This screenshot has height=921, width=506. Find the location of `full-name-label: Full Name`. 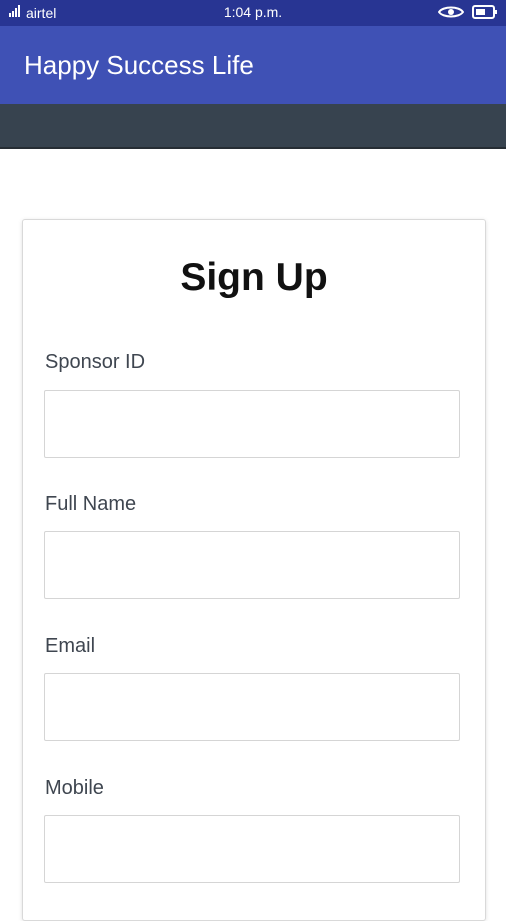

full-name-label: Full Name is located at coordinates (91, 504).